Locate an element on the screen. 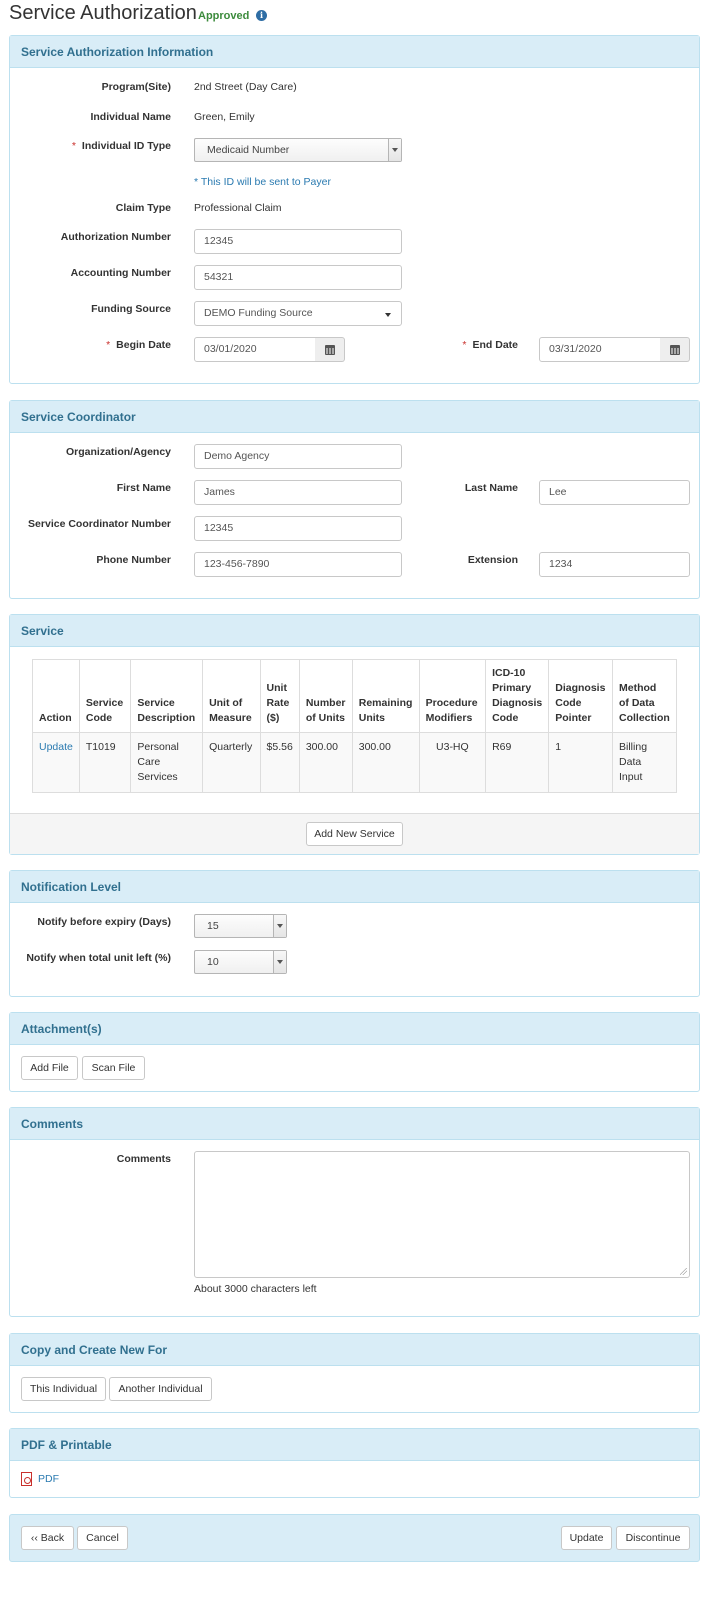 This screenshot has height=1599, width=721. org-input: Demo Agency is located at coordinates (298, 456).